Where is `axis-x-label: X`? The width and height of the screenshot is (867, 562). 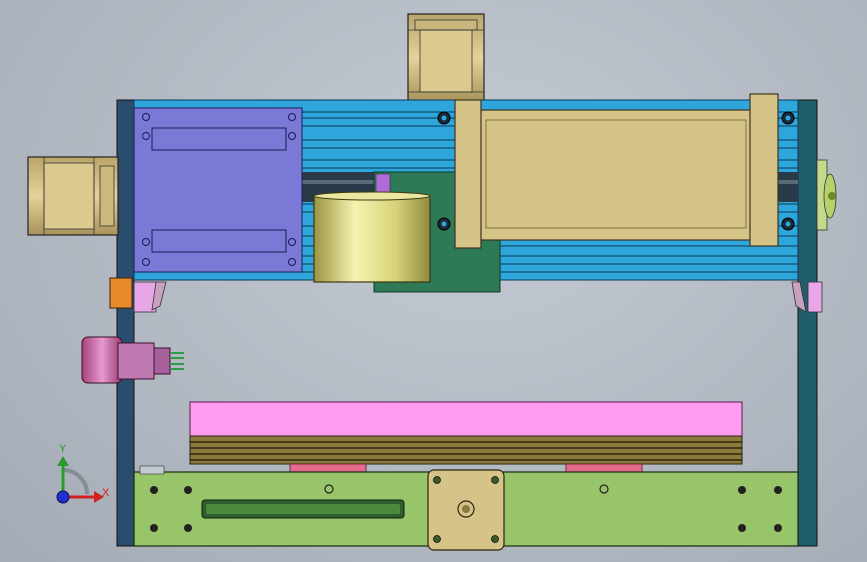
axis-x-label: X is located at coordinates (106, 493).